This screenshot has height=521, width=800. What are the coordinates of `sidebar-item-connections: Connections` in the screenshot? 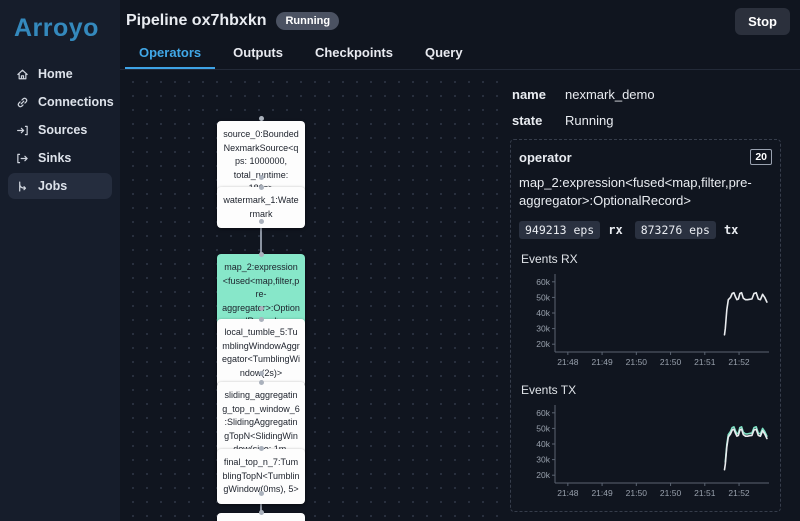 It's located at (61, 102).